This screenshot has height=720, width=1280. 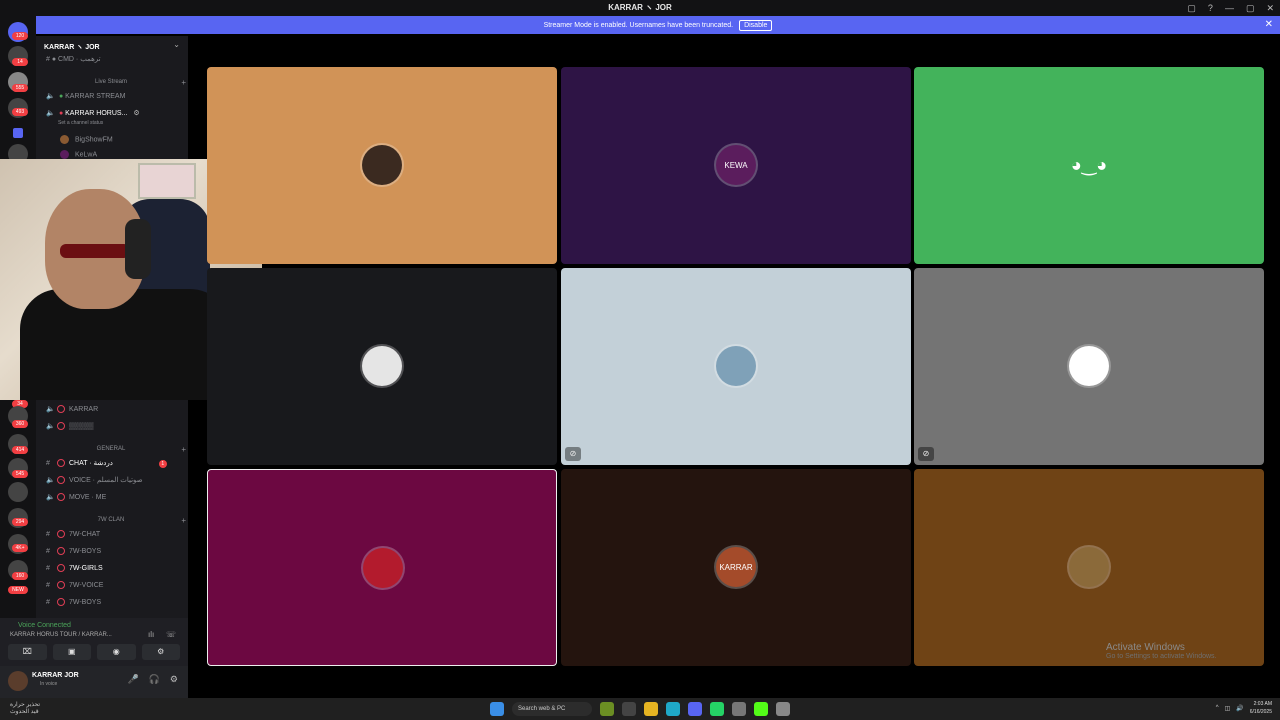 I want to click on channel-horus: 🔈 ● KARRAR HORUS... ⚙, so click(x=93, y=113).